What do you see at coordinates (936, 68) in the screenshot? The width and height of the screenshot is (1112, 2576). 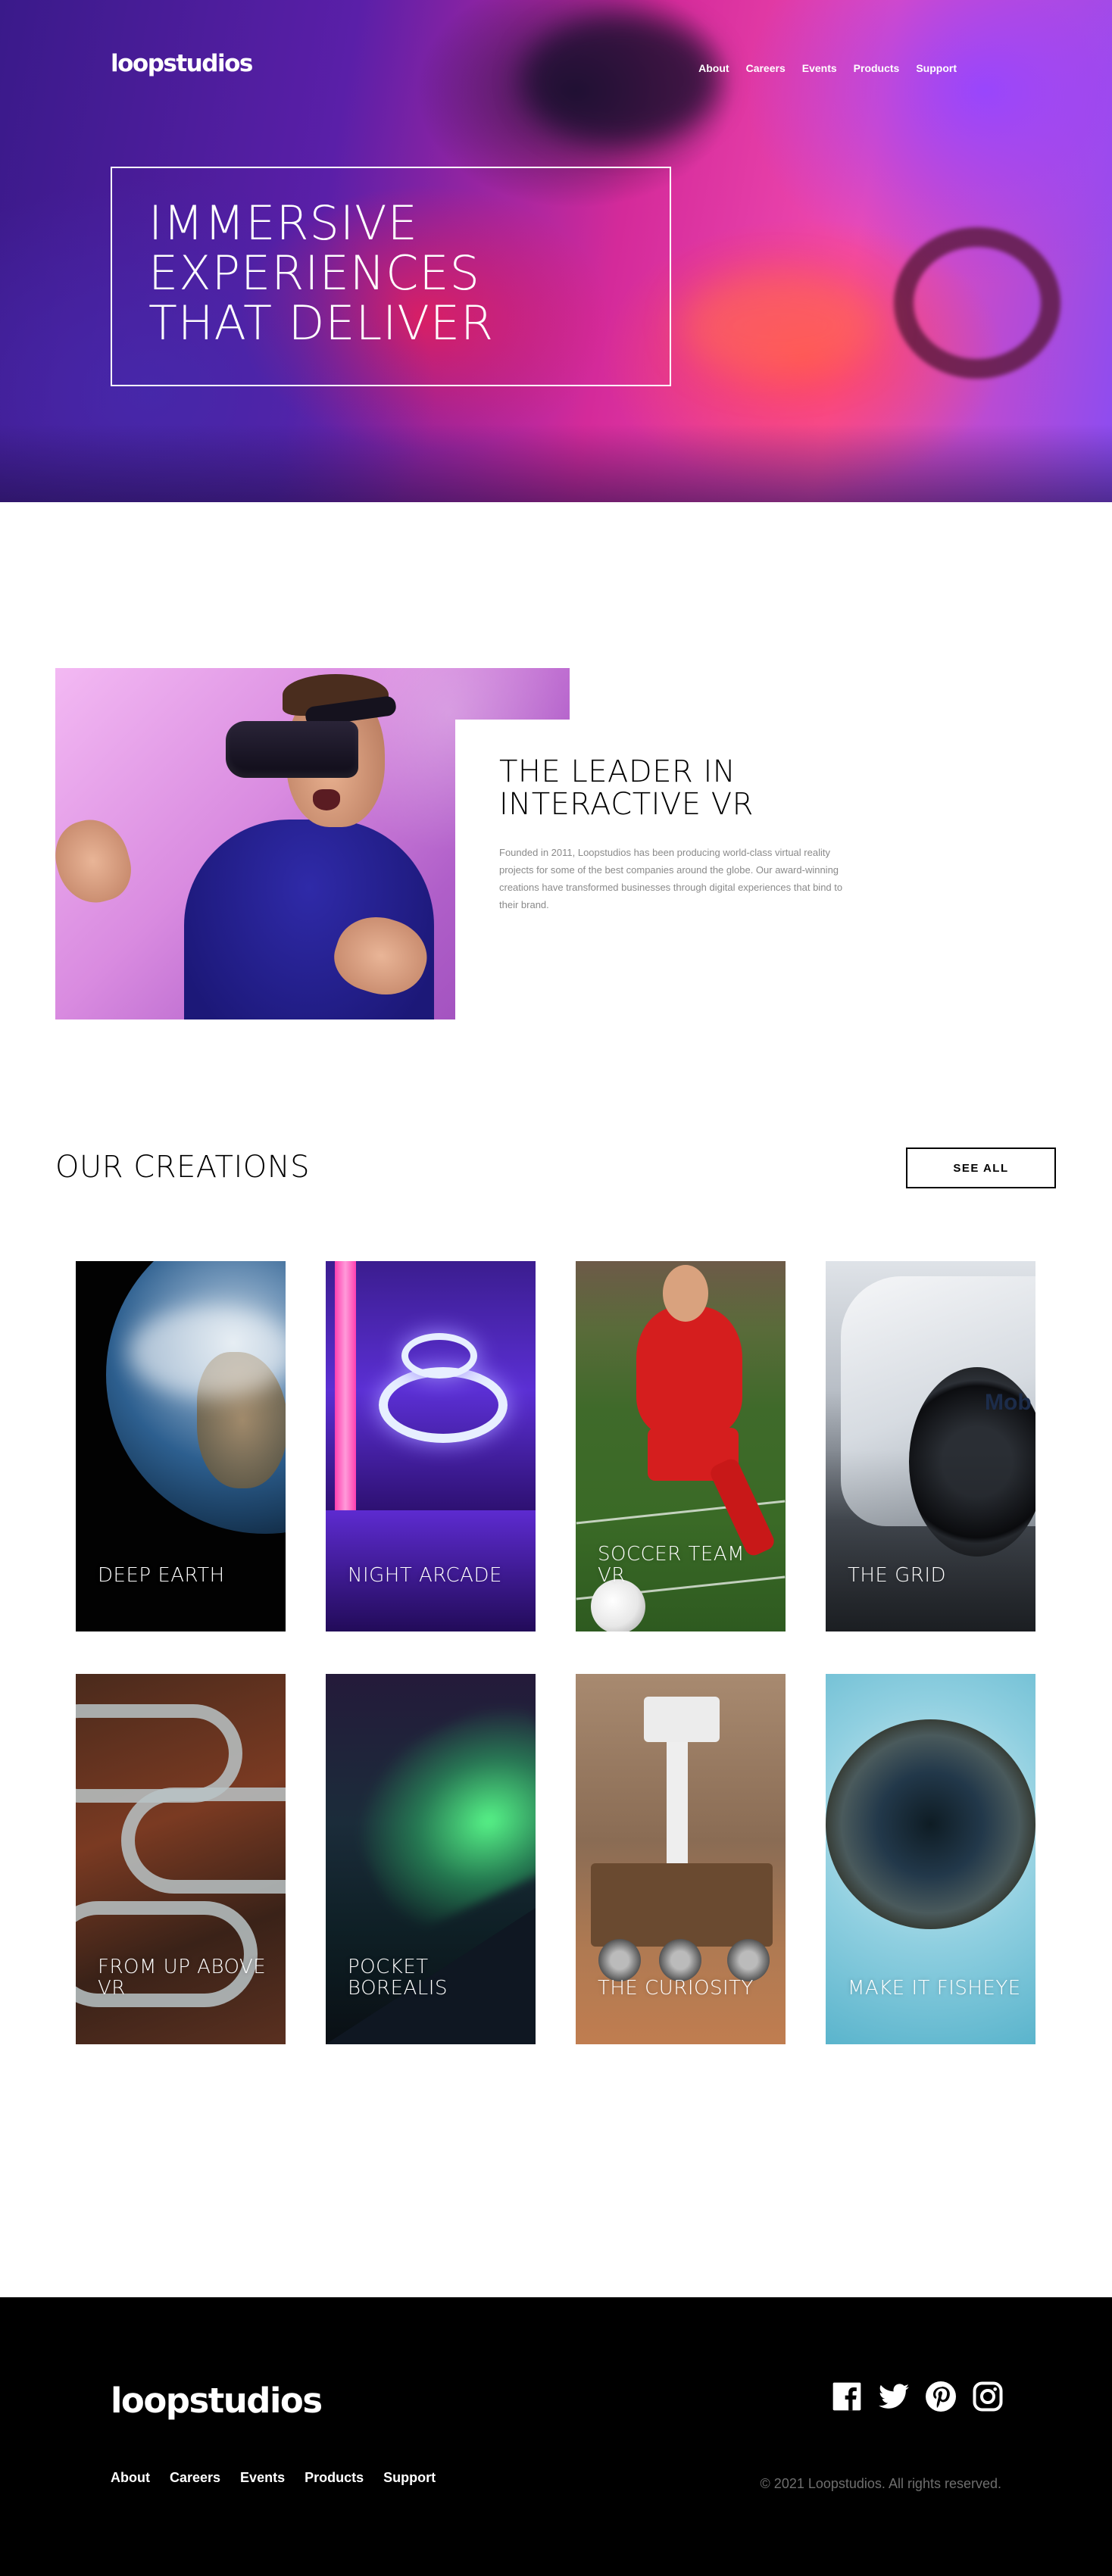 I see `nav-link-support: Support` at bounding box center [936, 68].